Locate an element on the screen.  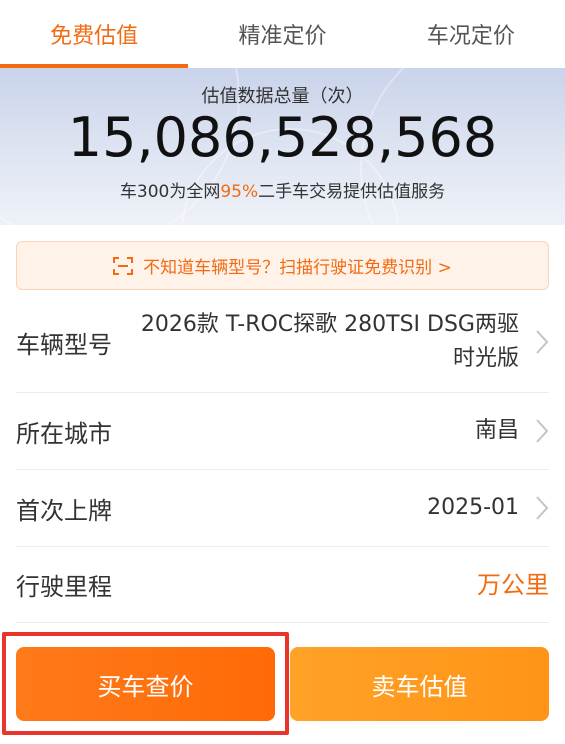
vehicle-model-label: 车辆型号 is located at coordinates (64, 344).